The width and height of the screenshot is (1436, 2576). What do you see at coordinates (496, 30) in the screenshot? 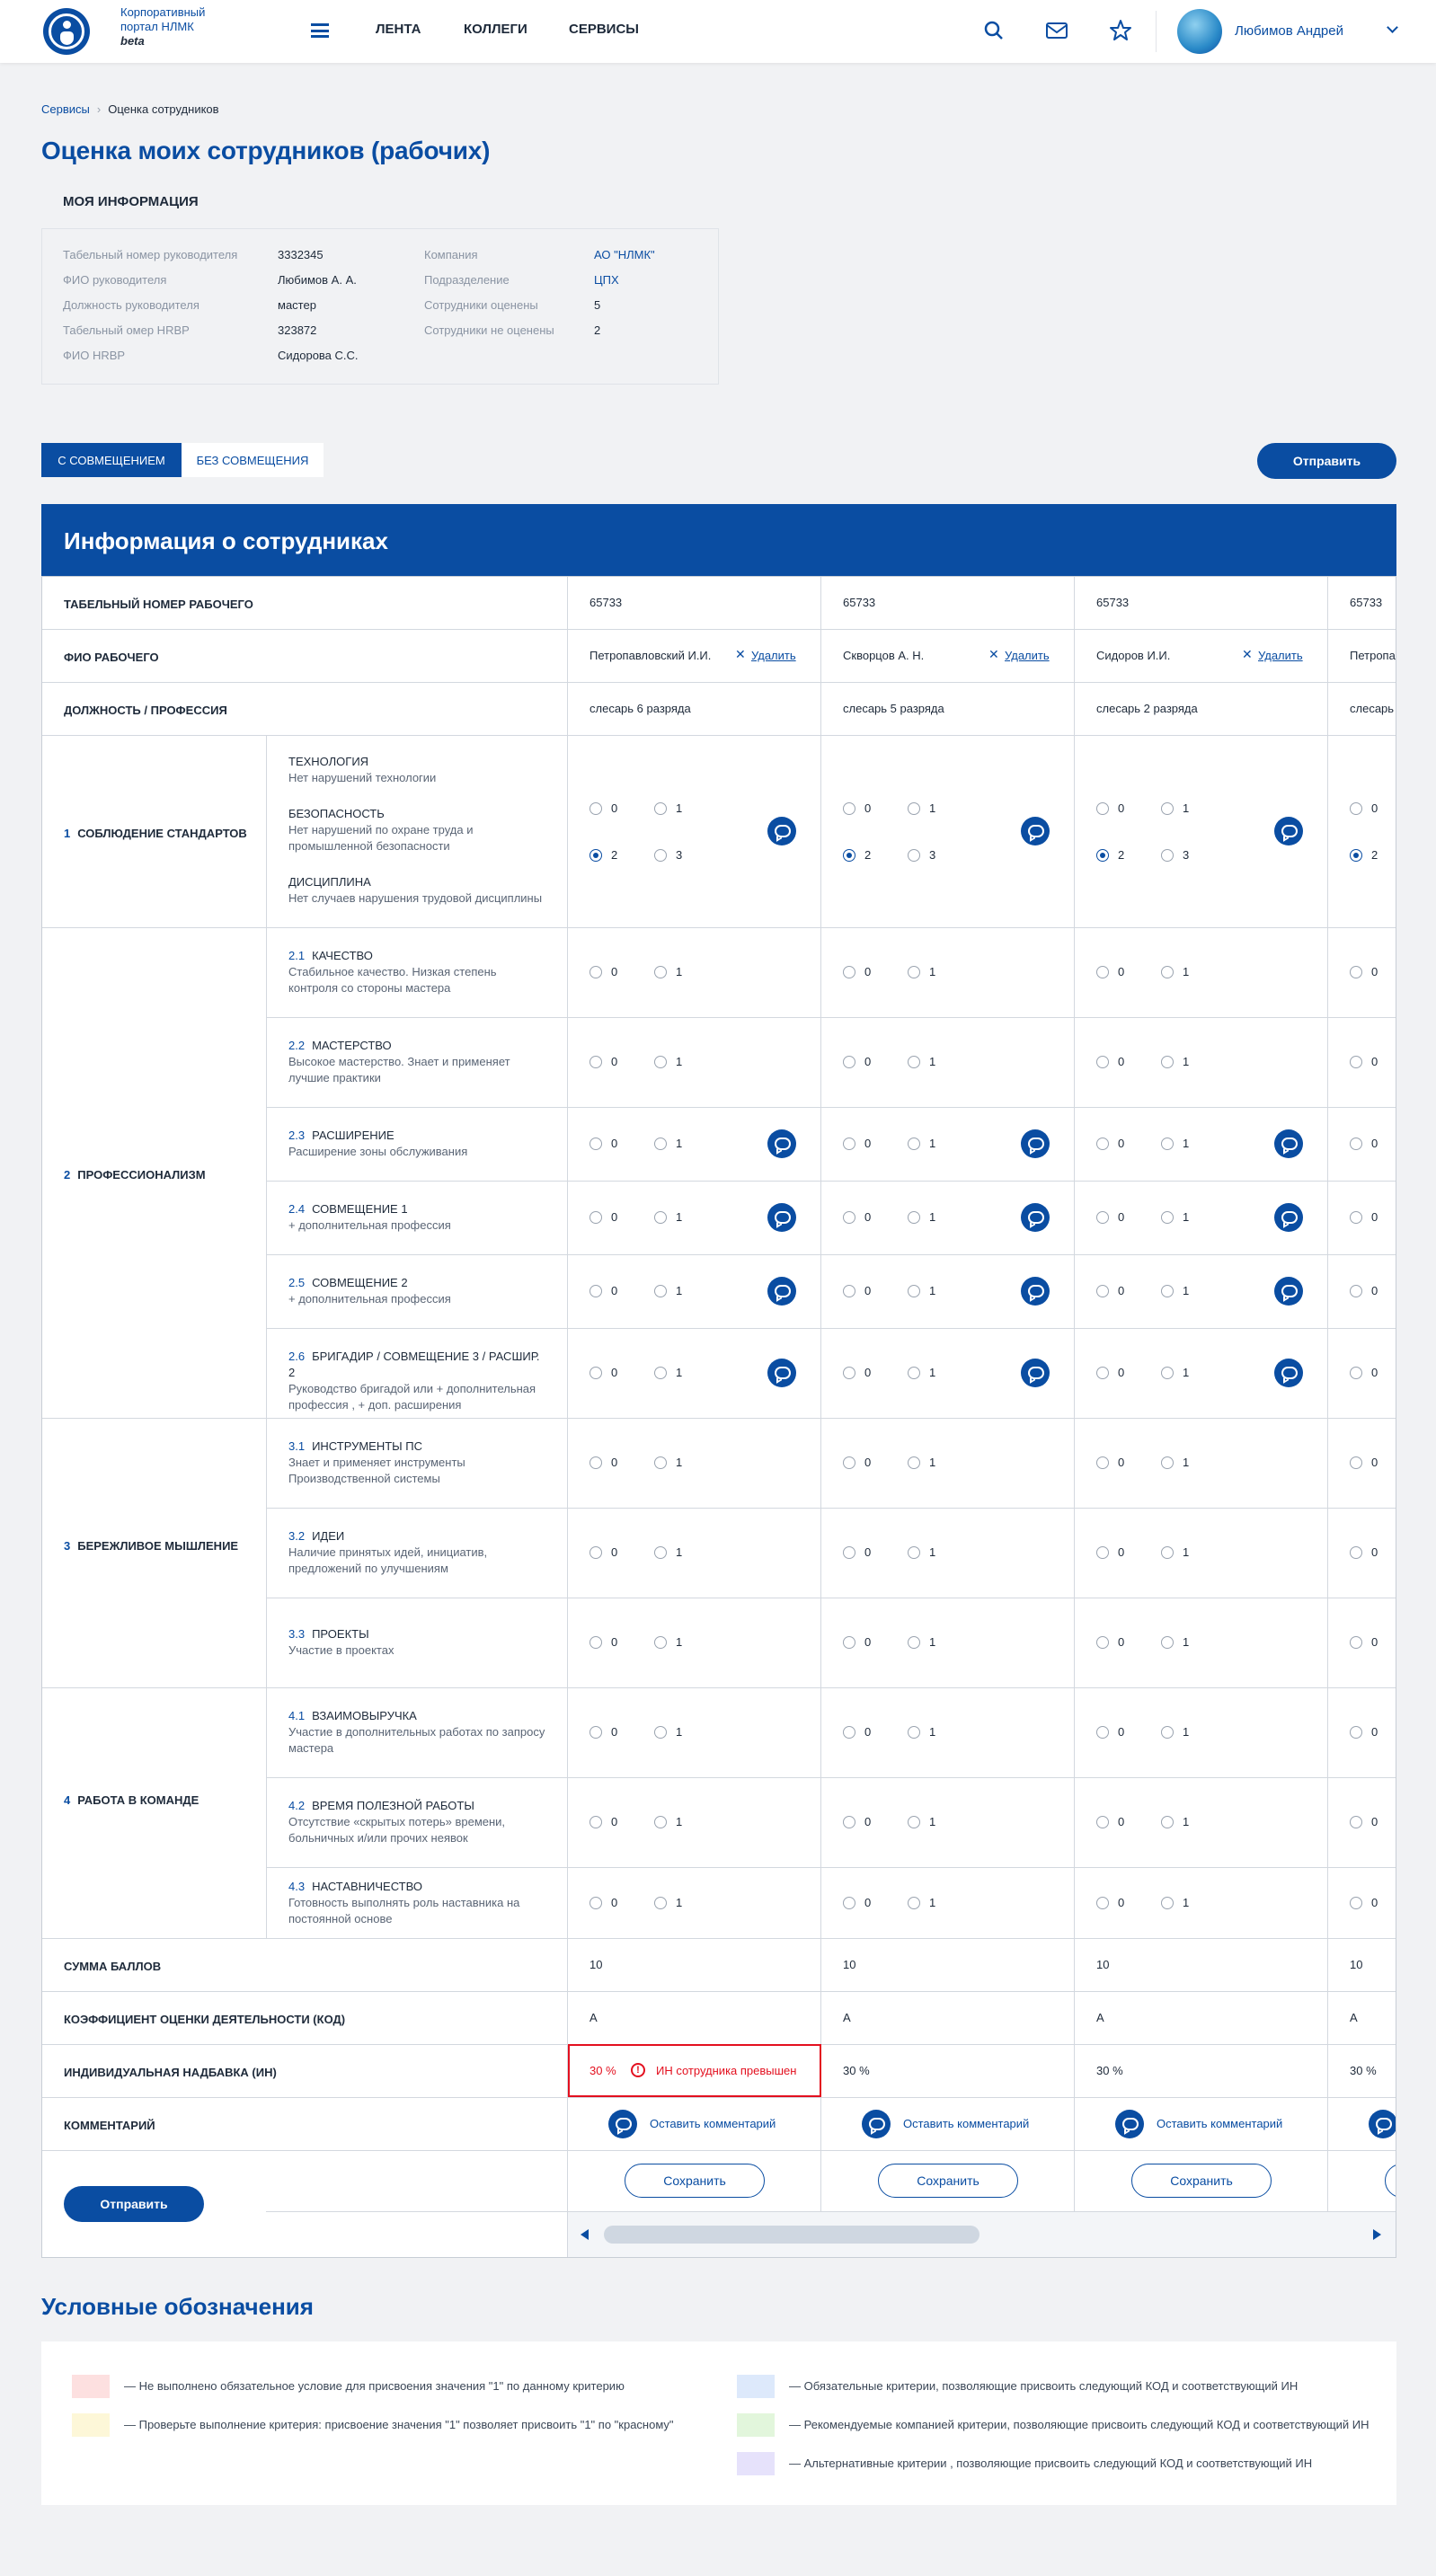
I see `nav-colleagues: КОЛЛЕГИ` at bounding box center [496, 30].